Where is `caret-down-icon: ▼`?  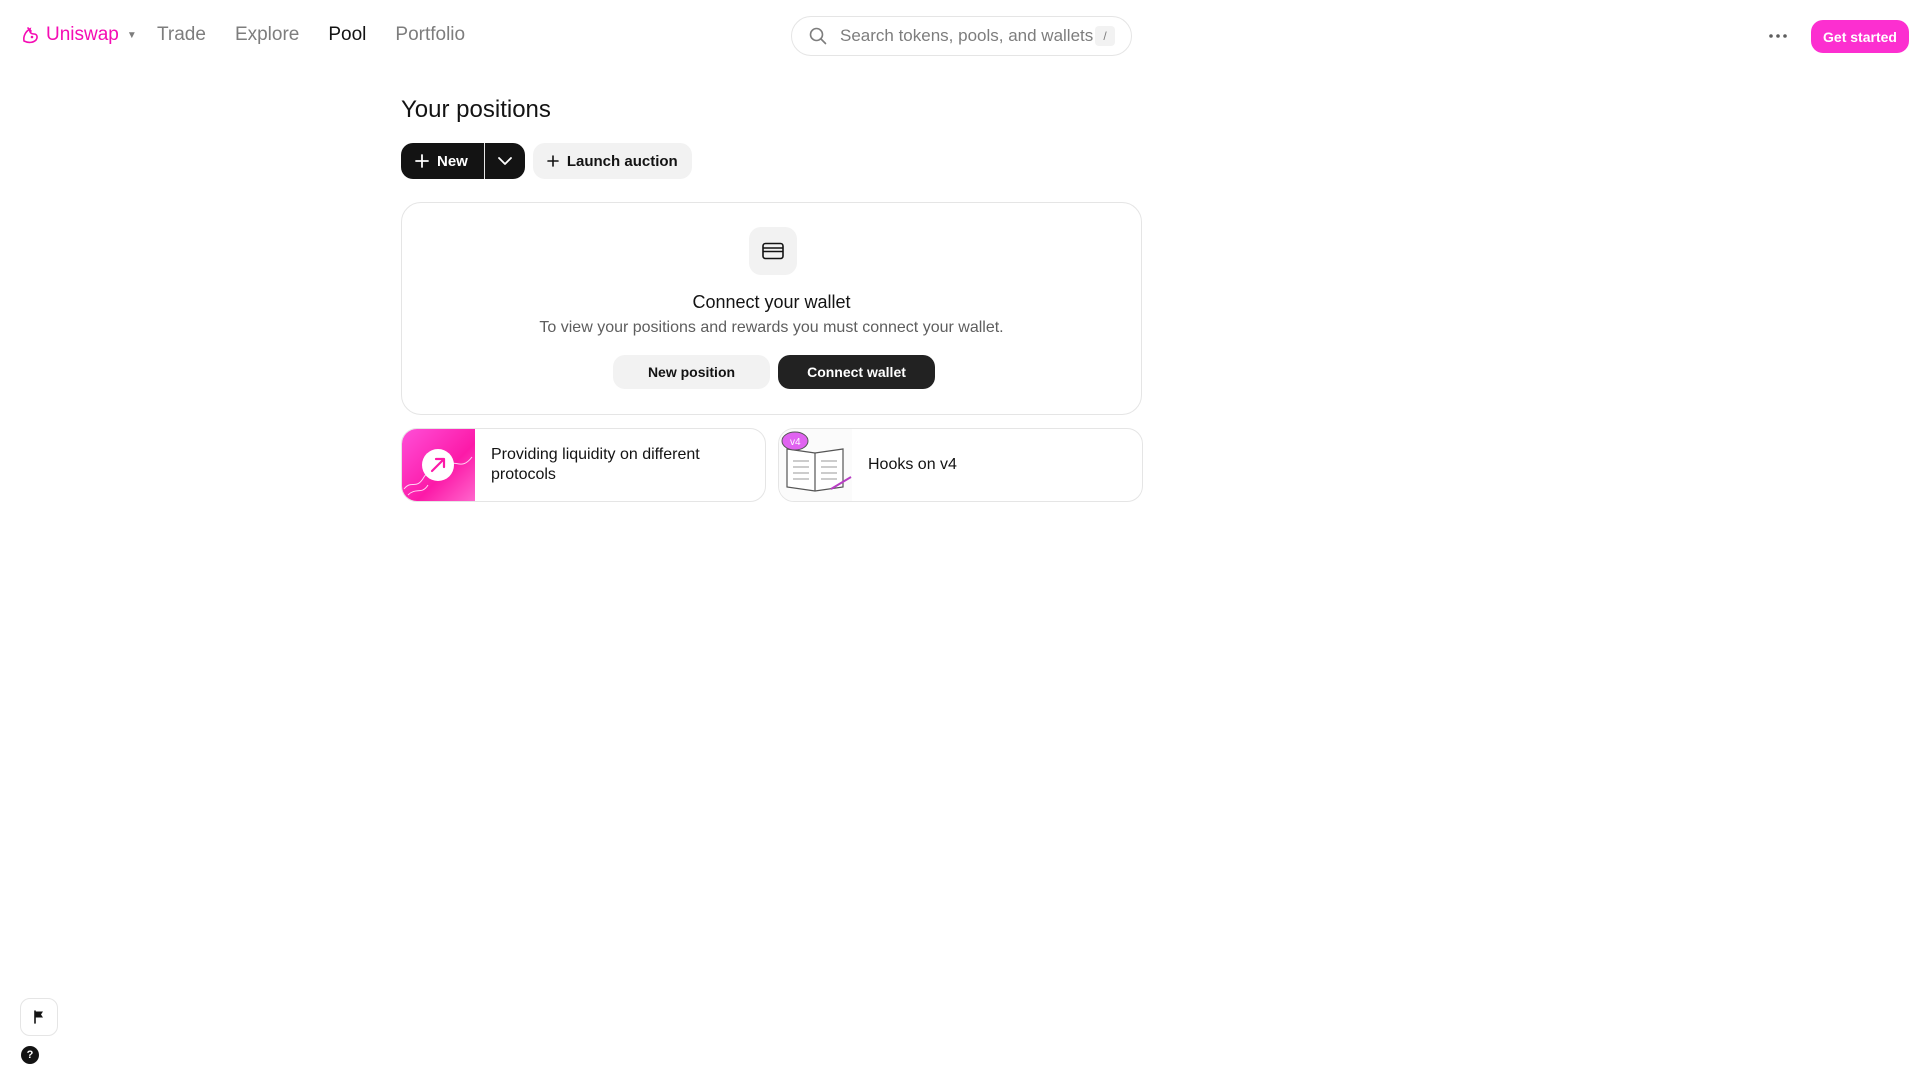 caret-down-icon: ▼ is located at coordinates (131, 35).